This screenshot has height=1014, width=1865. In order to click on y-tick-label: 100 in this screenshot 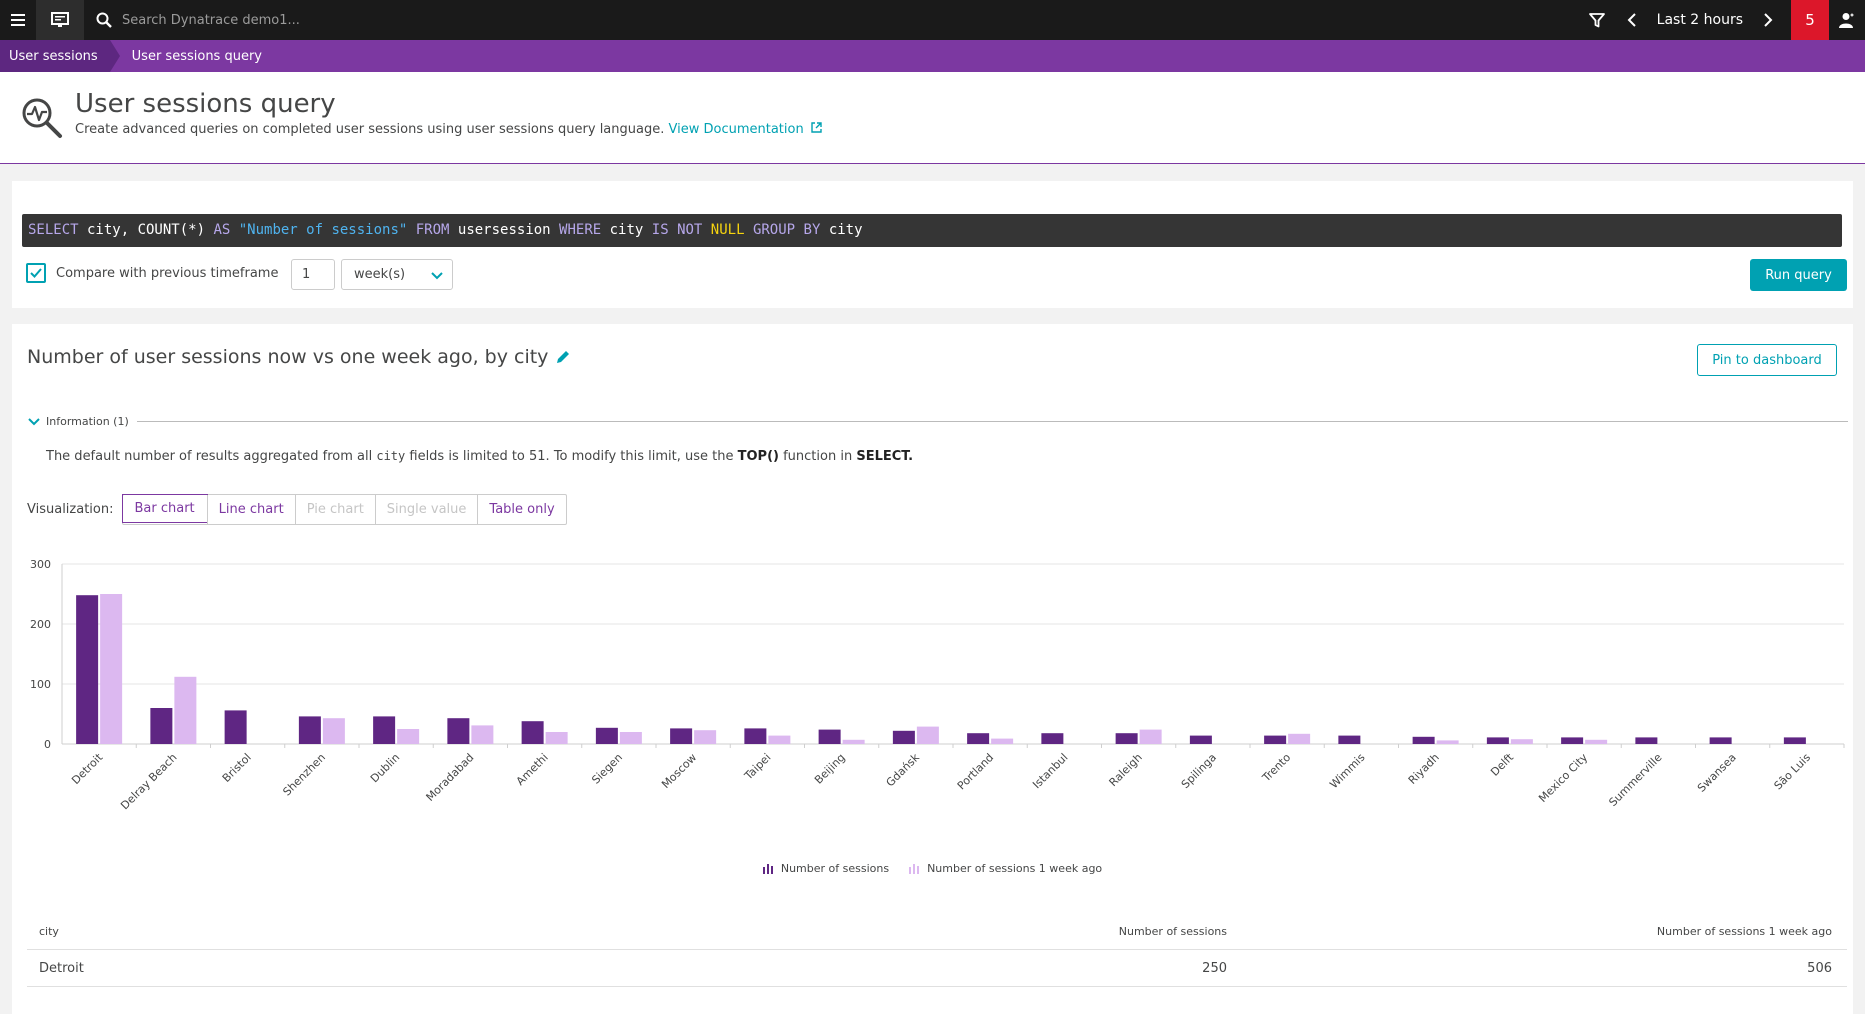, I will do `click(40, 684)`.